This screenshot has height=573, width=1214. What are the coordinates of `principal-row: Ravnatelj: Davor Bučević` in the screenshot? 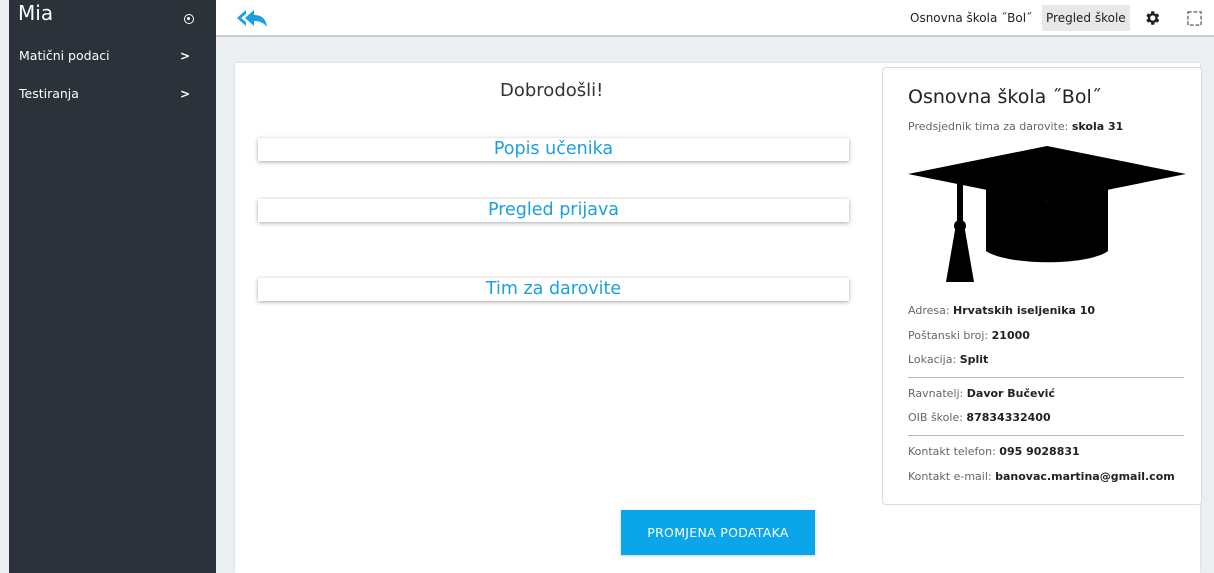 It's located at (981, 393).